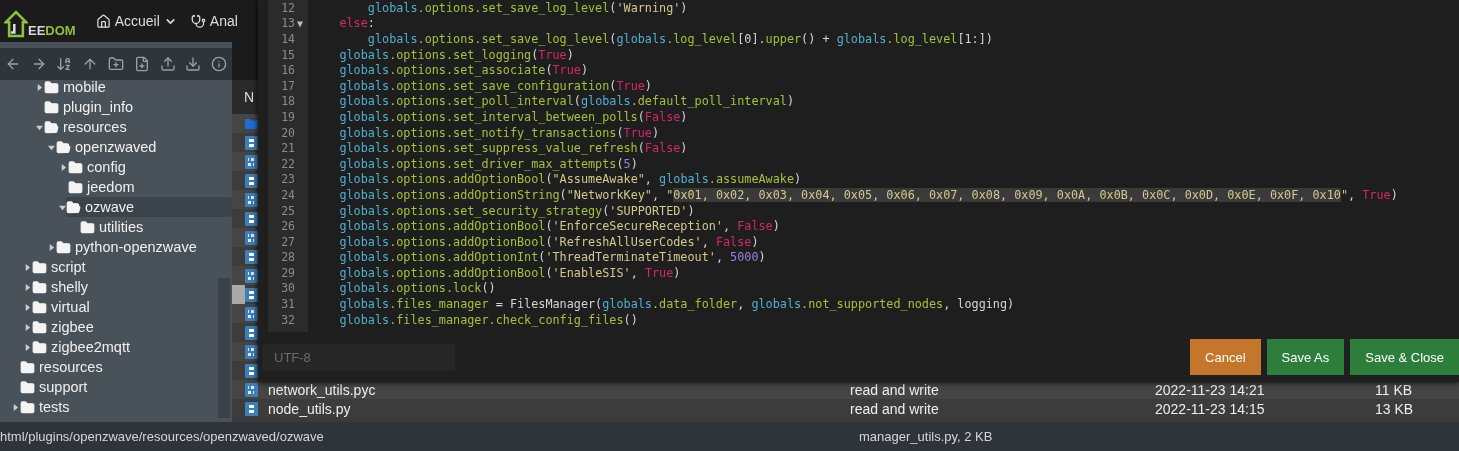 The height and width of the screenshot is (451, 1459). Describe the element at coordinates (1210, 408) in the screenshot. I see `file-date: 2022-11-23 14:15` at that location.